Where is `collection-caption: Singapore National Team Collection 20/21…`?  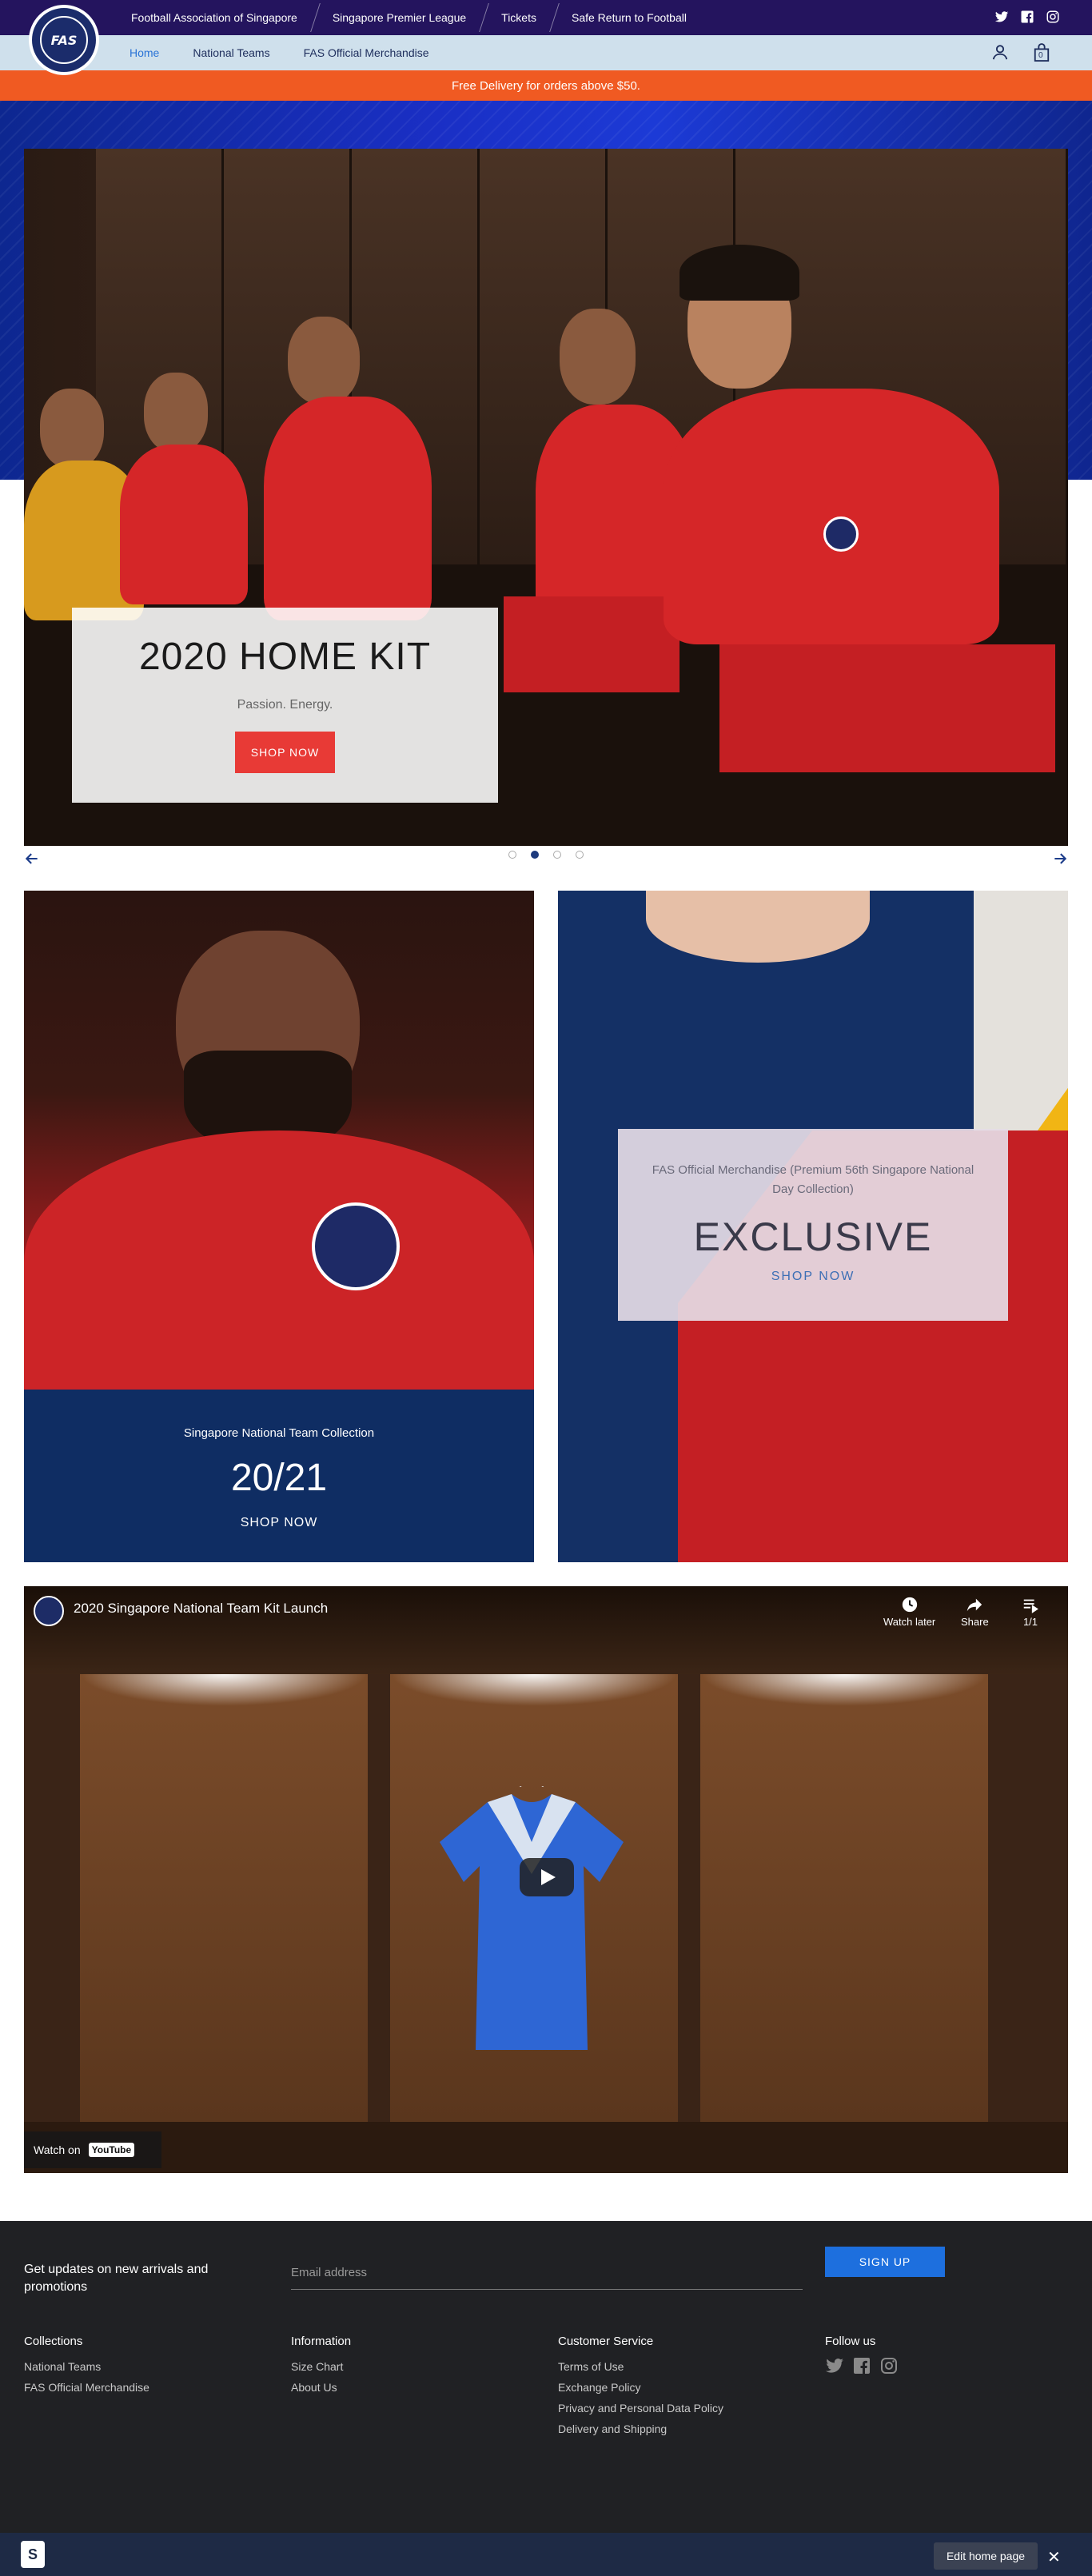 collection-caption: Singapore National Team Collection 20/21… is located at coordinates (279, 1476).